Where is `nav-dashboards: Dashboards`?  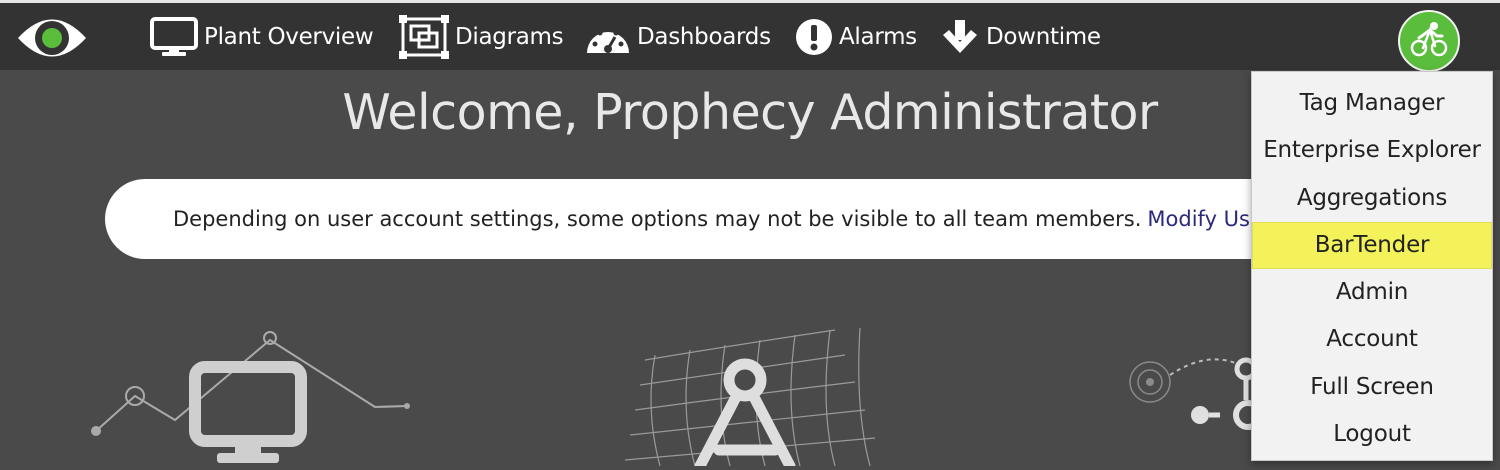
nav-dashboards: Dashboards is located at coordinates (678, 36).